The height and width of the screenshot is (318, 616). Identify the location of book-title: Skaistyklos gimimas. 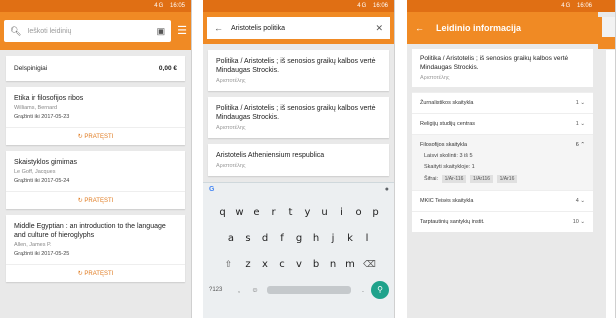
(95, 162).